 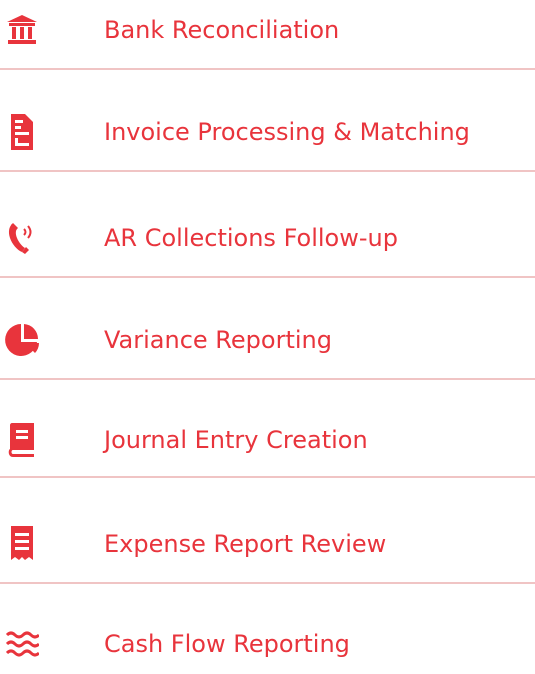 I want to click on task-item-expense-report: Expense Report Review, so click(x=267, y=544).